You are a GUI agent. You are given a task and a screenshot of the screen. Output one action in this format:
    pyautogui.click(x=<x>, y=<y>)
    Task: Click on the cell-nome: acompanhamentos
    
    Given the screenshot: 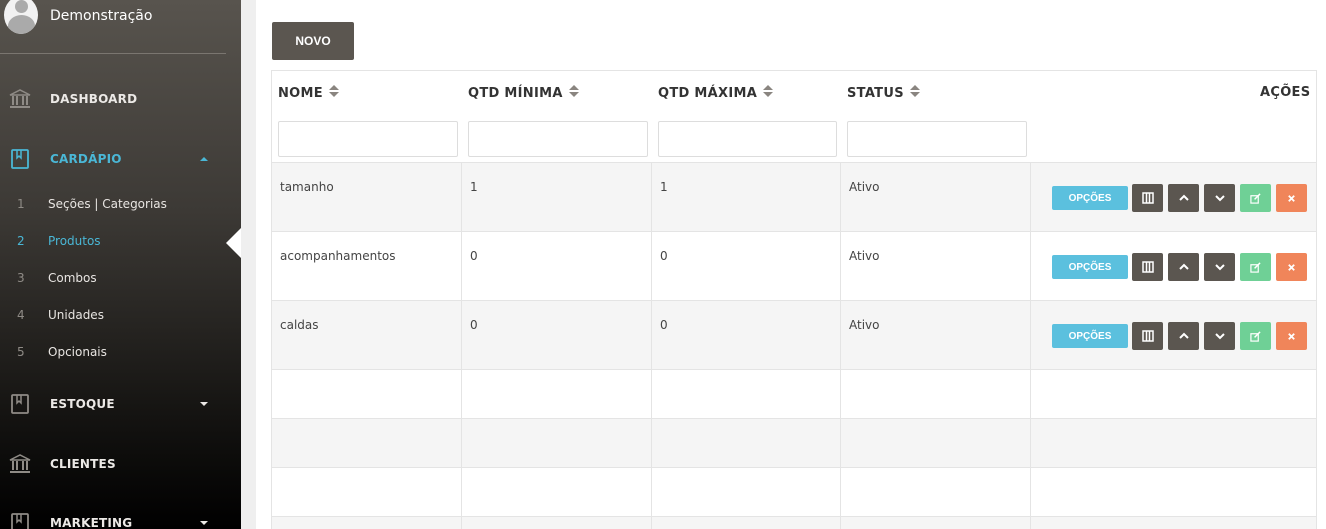 What is the action you would take?
    pyautogui.click(x=338, y=256)
    